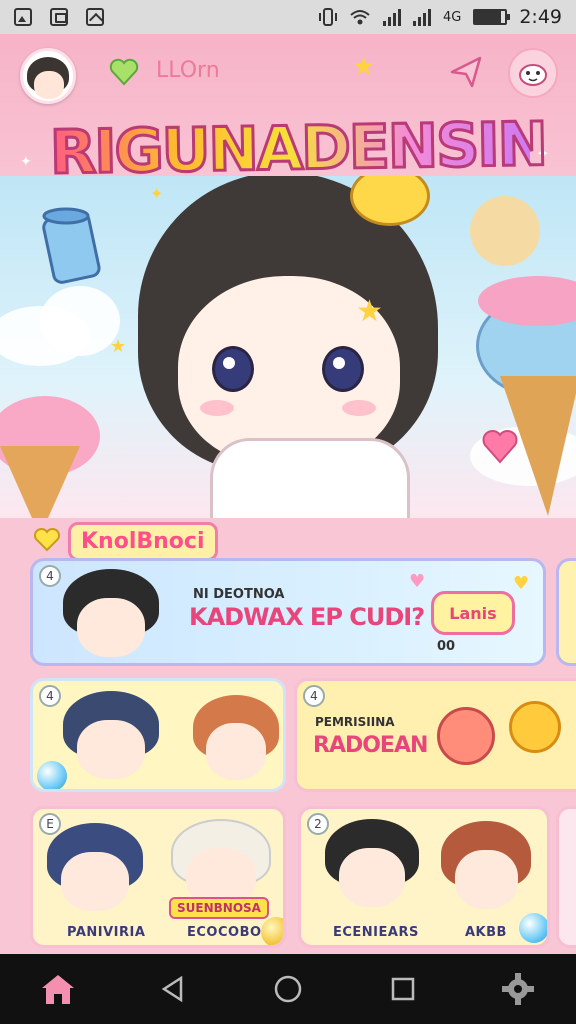  Describe the element at coordinates (364, 67) in the screenshot. I see `star-icon: ★` at that location.